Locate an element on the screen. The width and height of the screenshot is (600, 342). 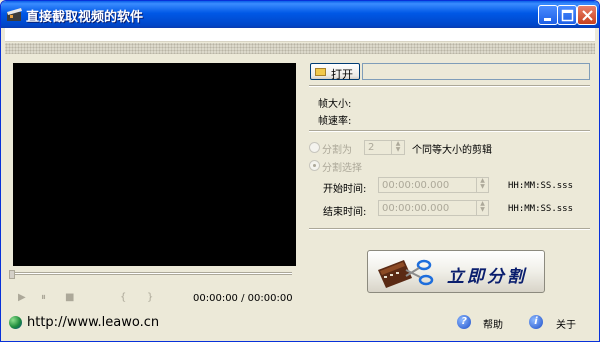
end-time-label: 结束时间: is located at coordinates (345, 212).